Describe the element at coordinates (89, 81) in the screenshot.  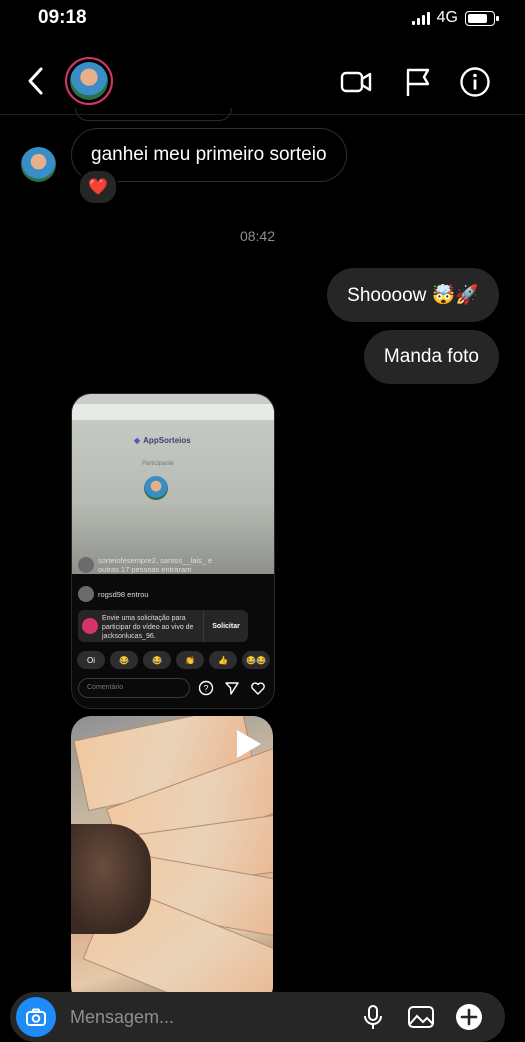
I see `contact-avatar` at that location.